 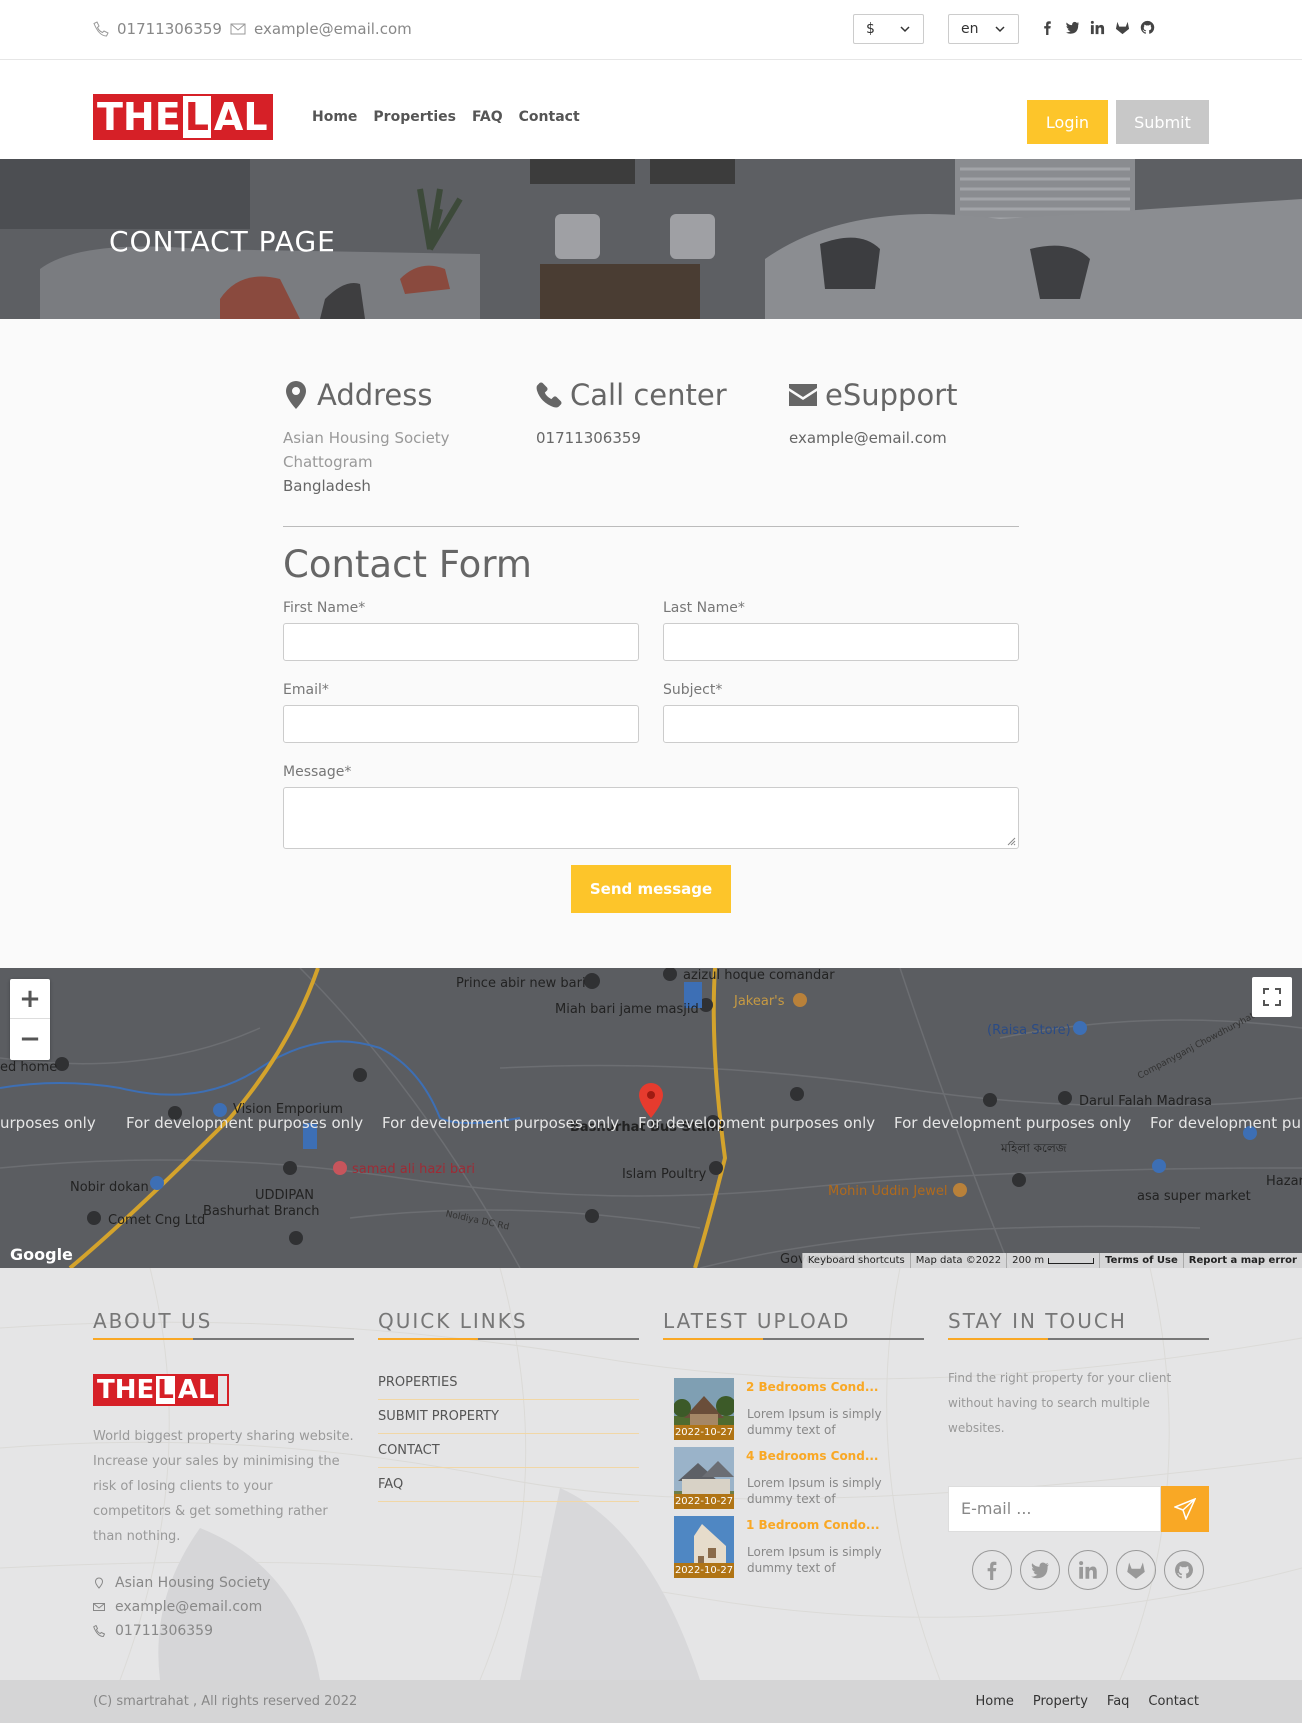 I want to click on nav-home: Home, so click(x=334, y=117).